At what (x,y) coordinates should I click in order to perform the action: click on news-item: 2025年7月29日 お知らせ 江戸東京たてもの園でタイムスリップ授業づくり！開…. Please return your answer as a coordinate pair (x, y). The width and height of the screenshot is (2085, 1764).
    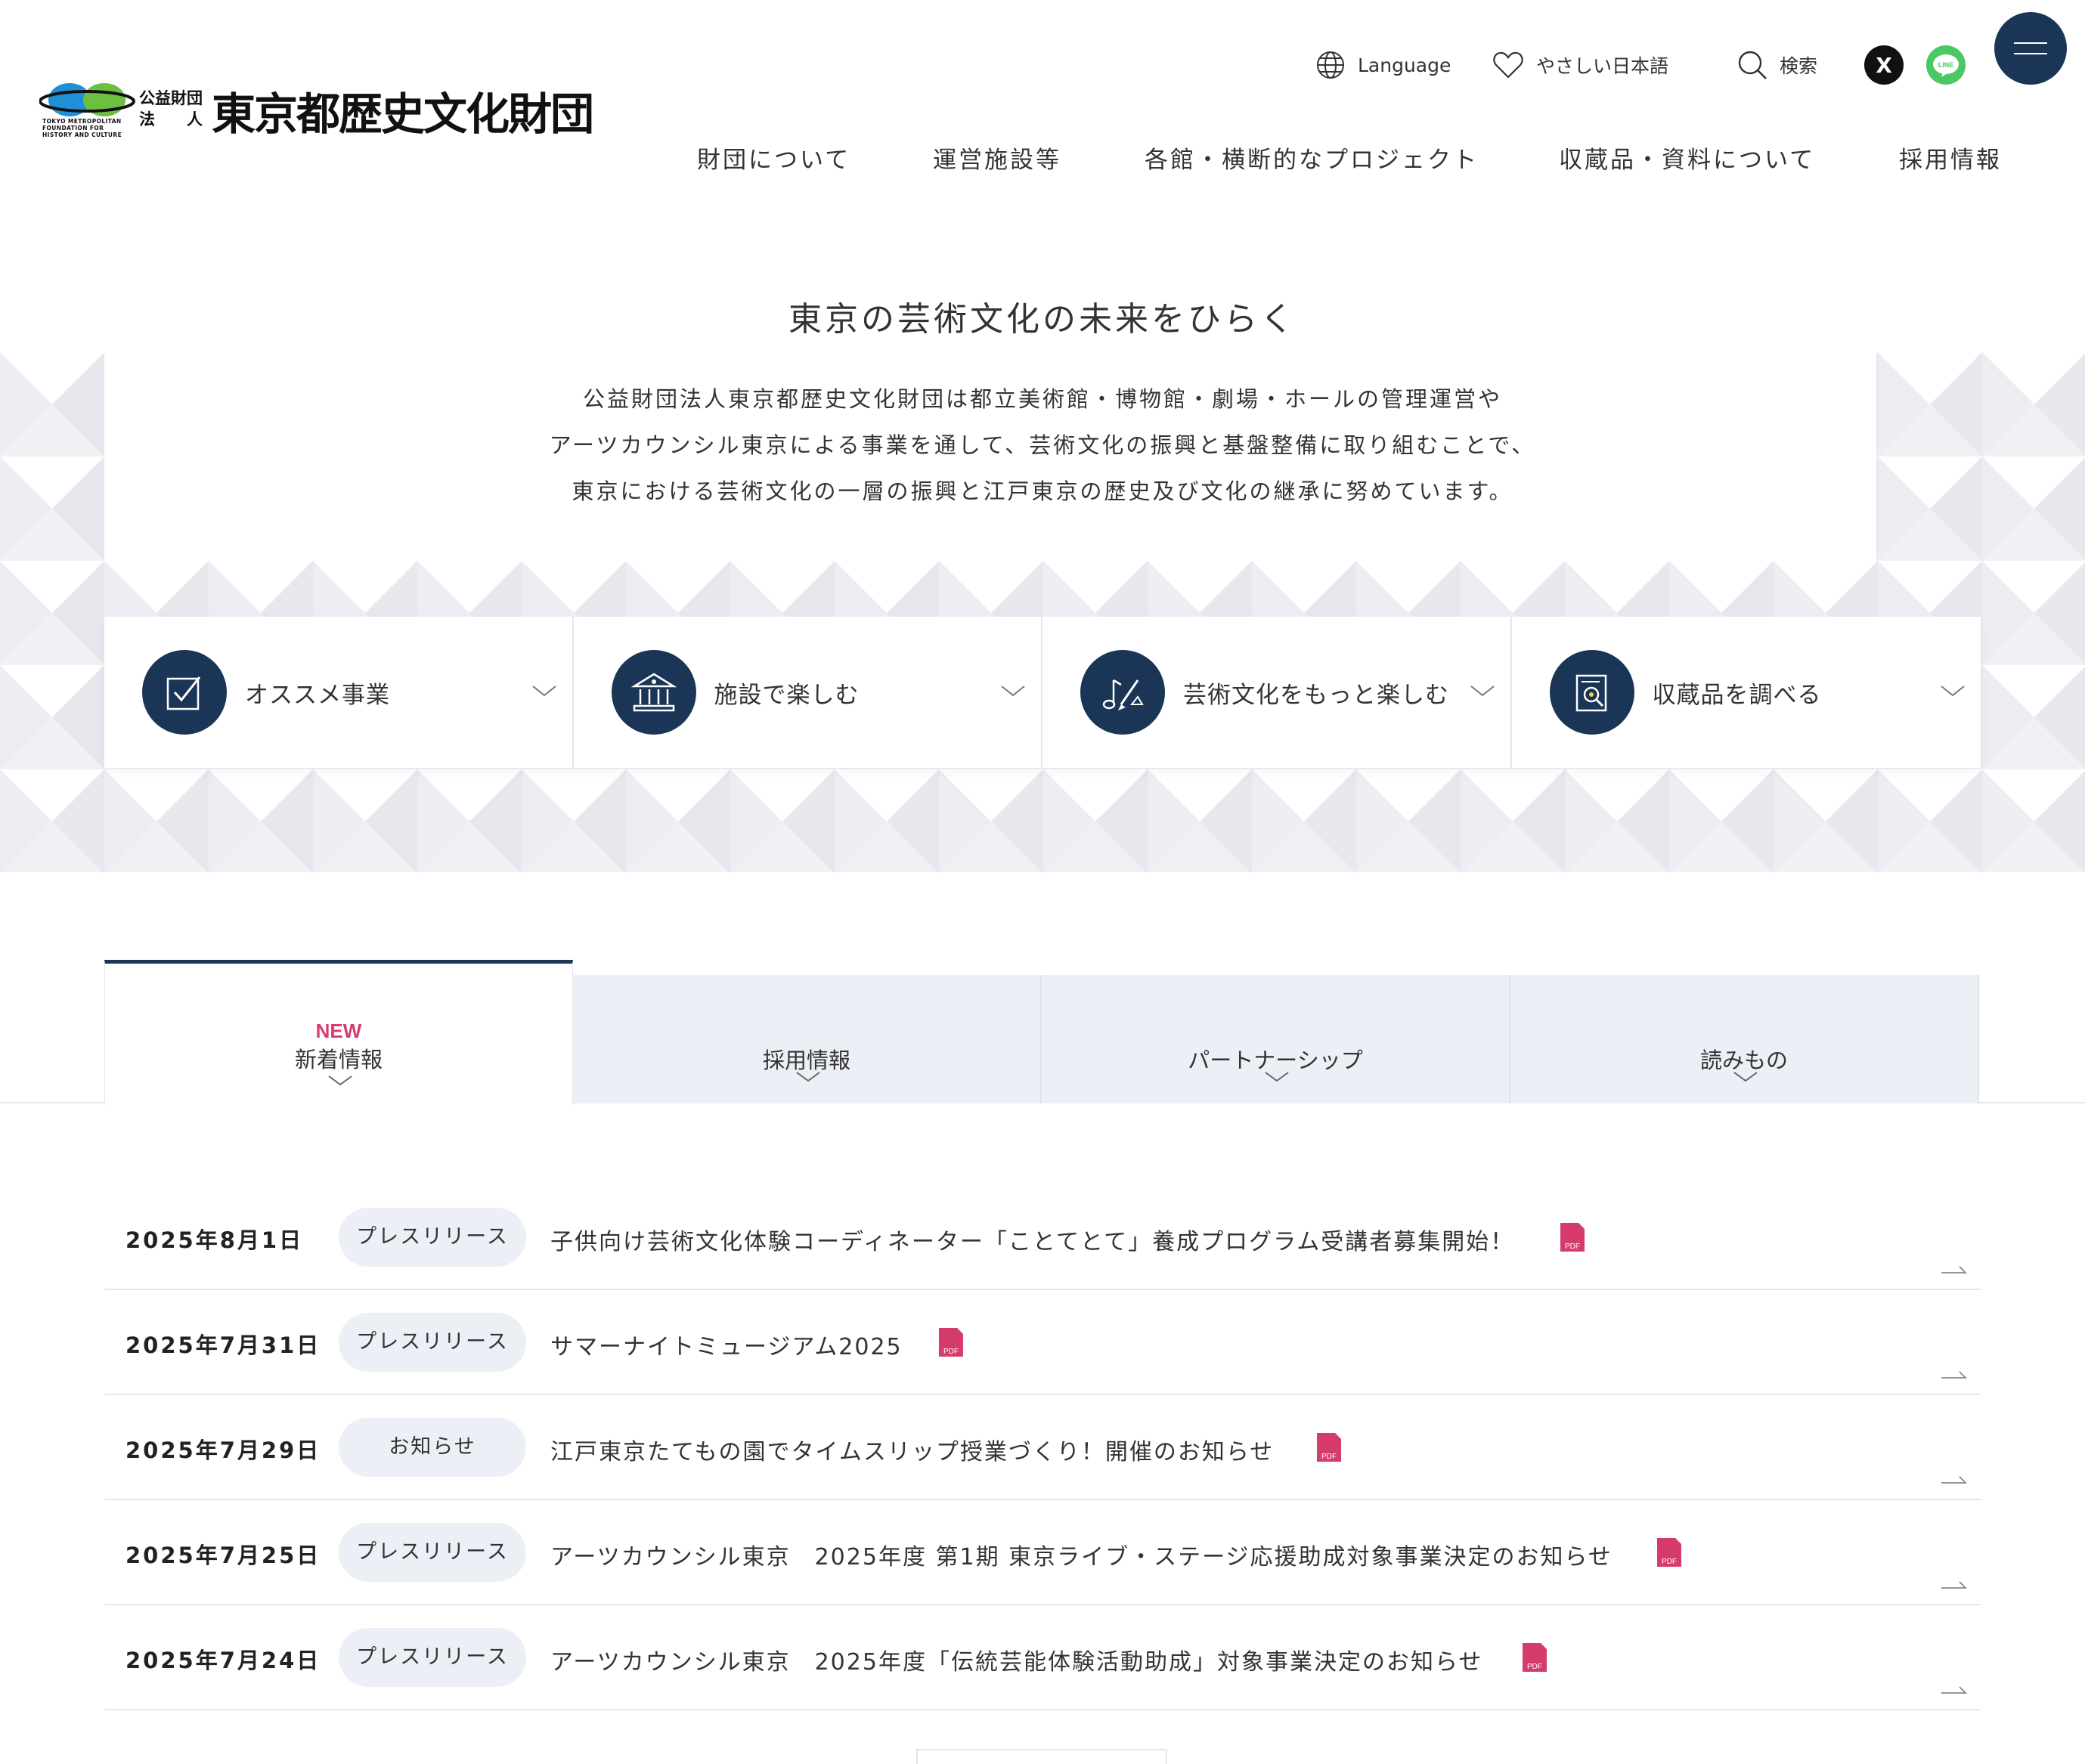
    Looking at the image, I should click on (1042, 1447).